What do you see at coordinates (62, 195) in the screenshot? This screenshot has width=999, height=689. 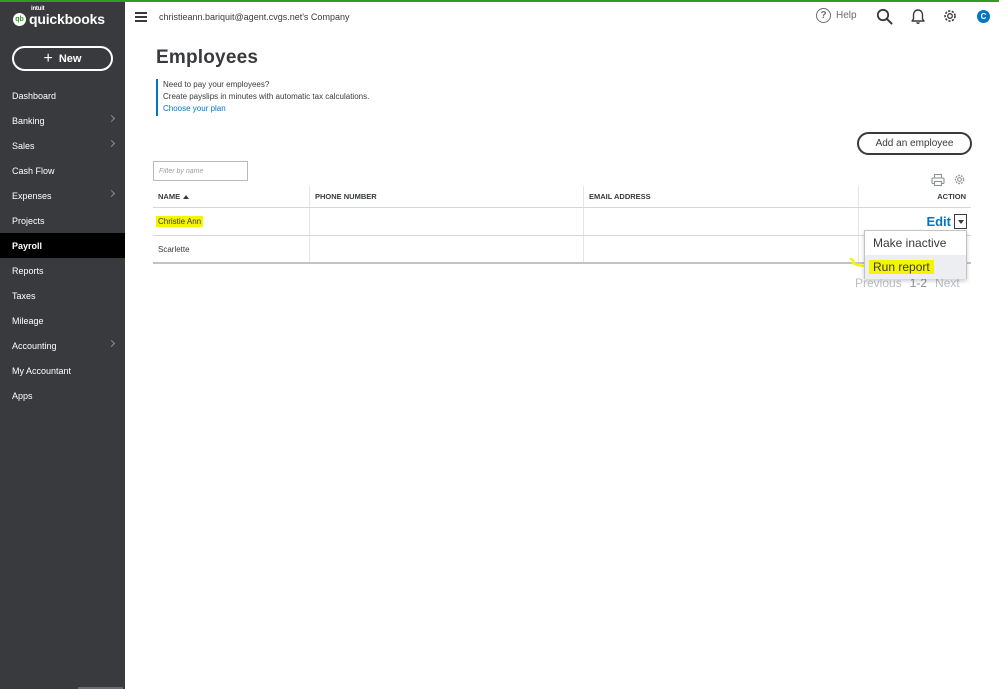 I see `sidebar-item-expenses: Expenses` at bounding box center [62, 195].